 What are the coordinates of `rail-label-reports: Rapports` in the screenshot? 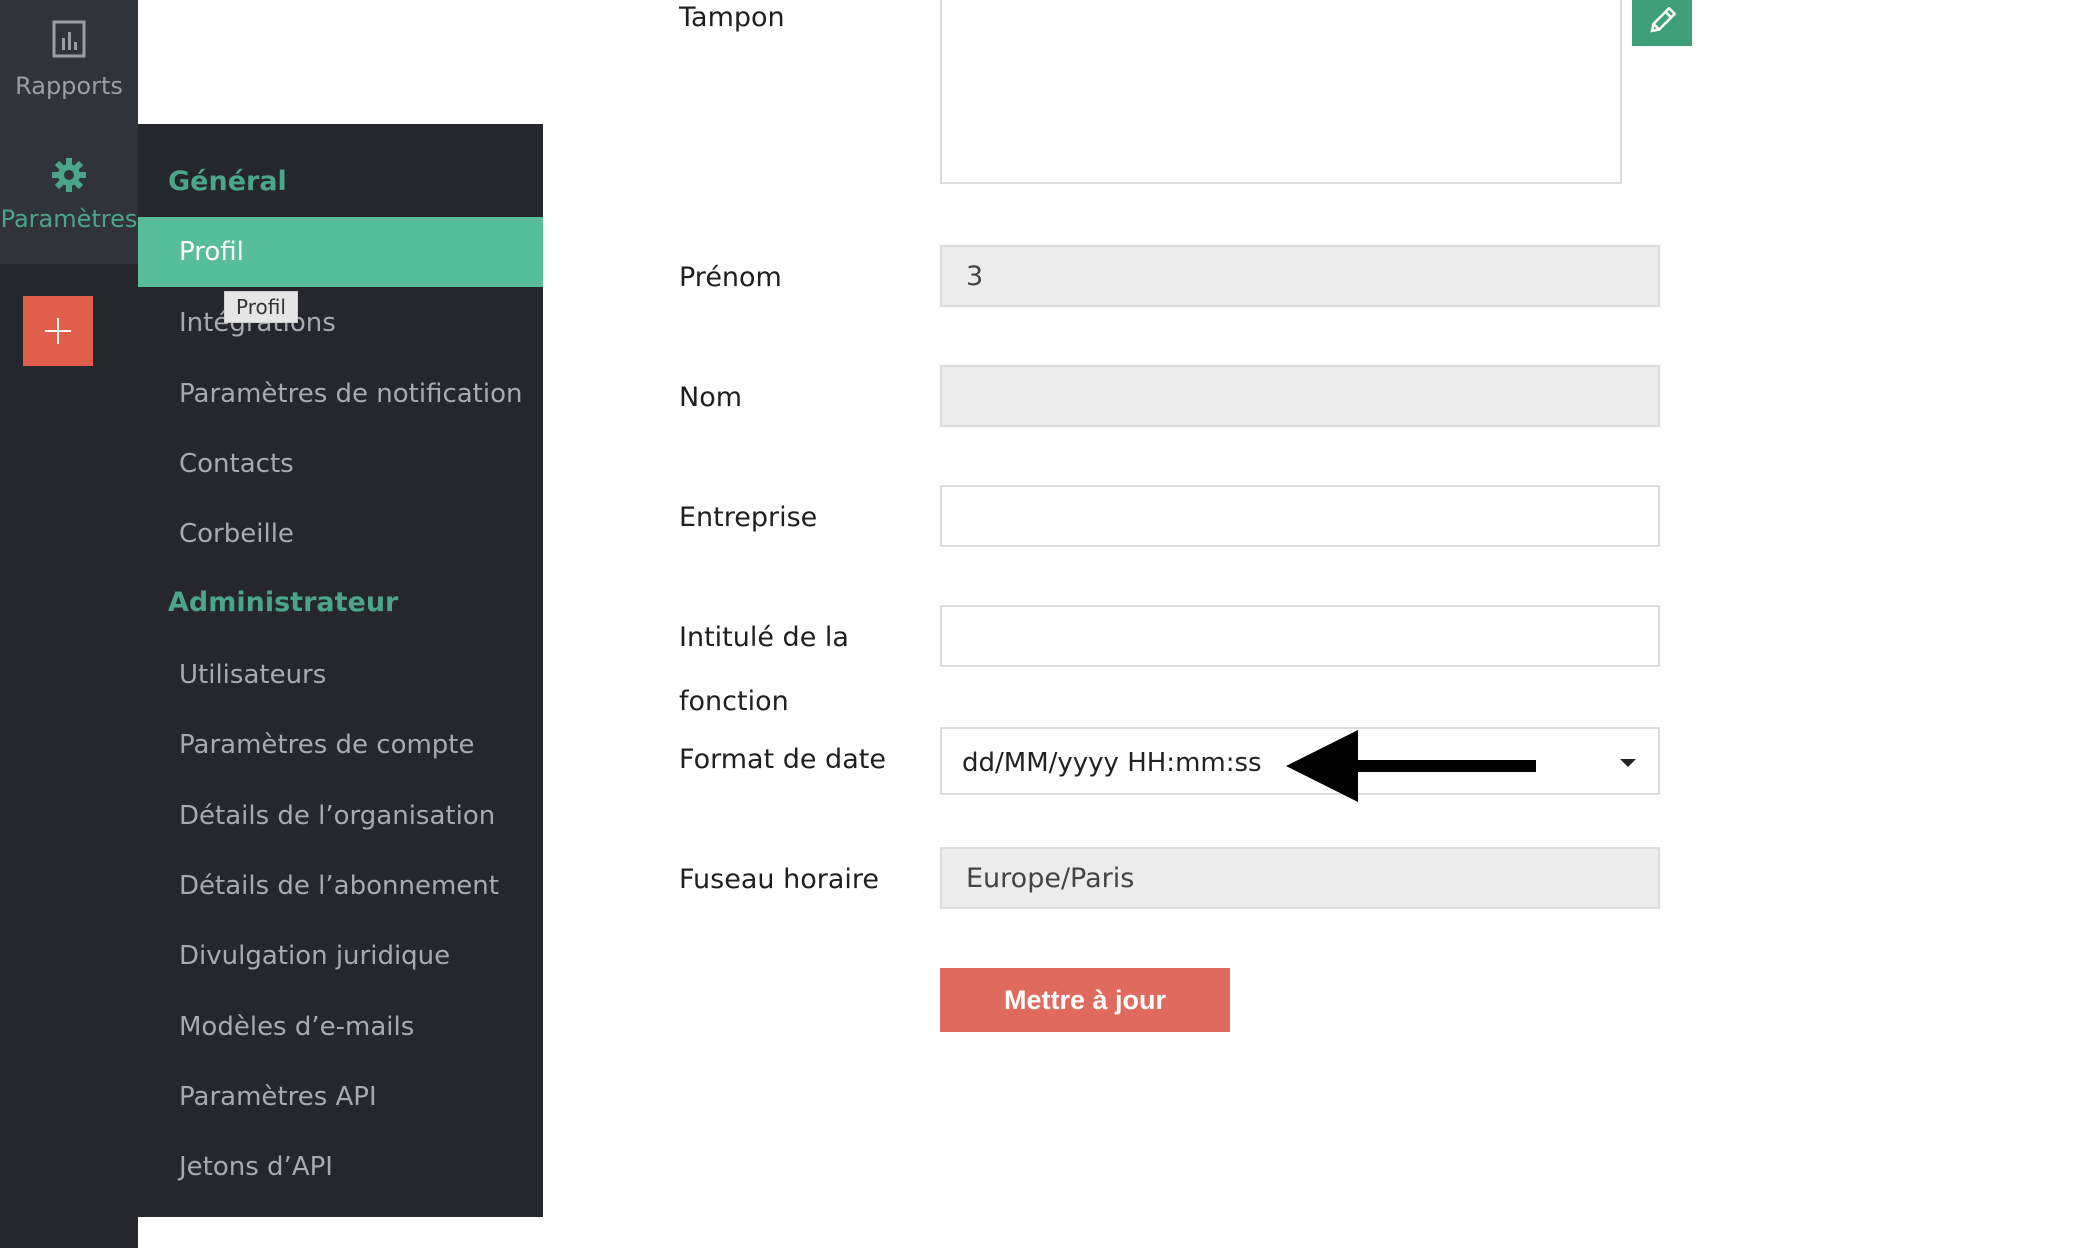 It's located at (69, 86).